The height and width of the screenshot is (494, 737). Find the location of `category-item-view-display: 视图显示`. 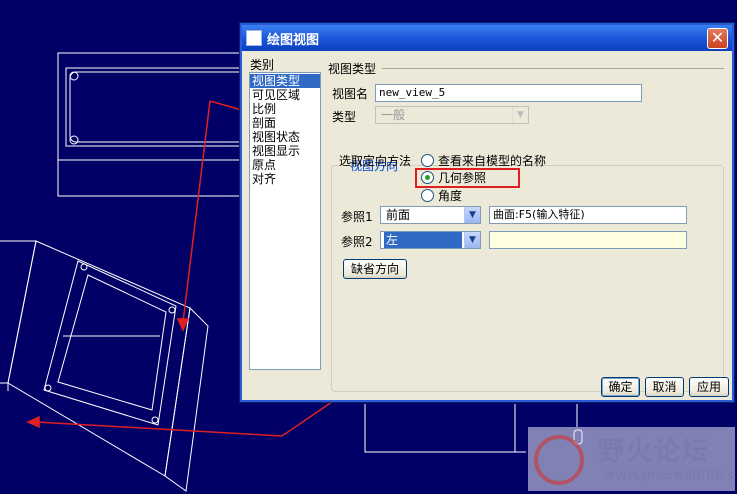

category-item-view-display: 视图显示 is located at coordinates (285, 151).